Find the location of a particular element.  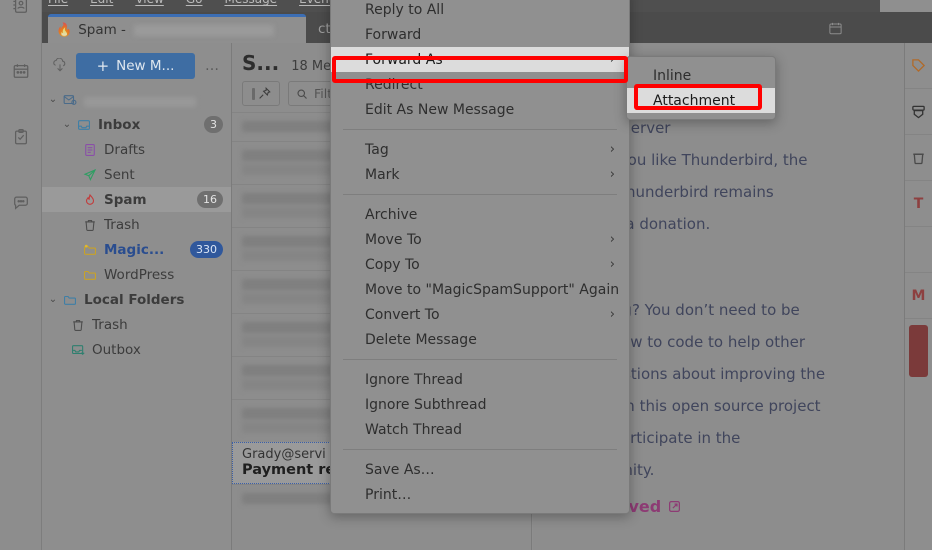

menu-item-watch-thread: Watch Thread is located at coordinates (480, 429).